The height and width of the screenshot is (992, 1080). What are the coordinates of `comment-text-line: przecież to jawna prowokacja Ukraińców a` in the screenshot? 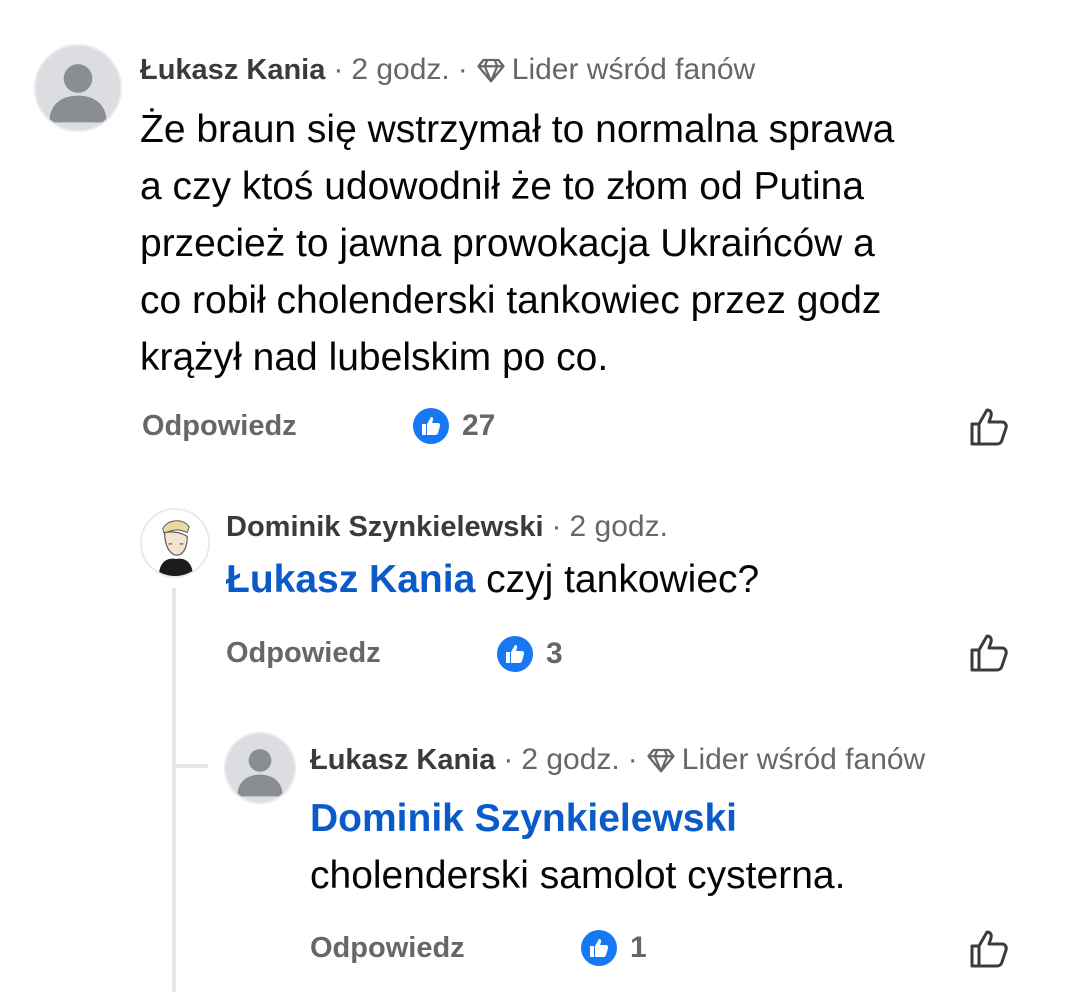 It's located at (507, 243).